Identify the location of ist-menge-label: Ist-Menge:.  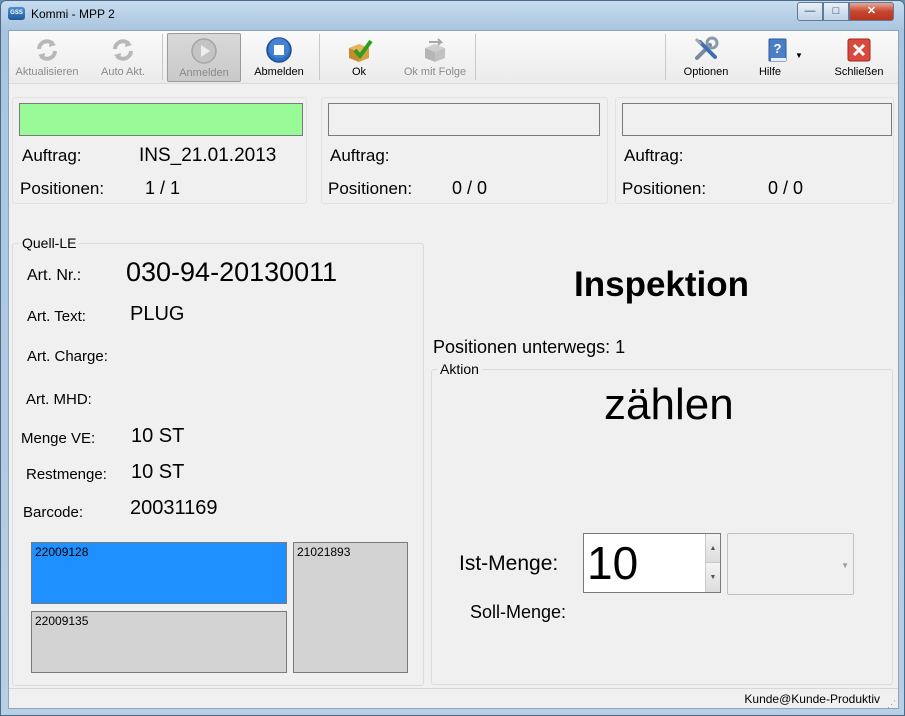
(509, 563).